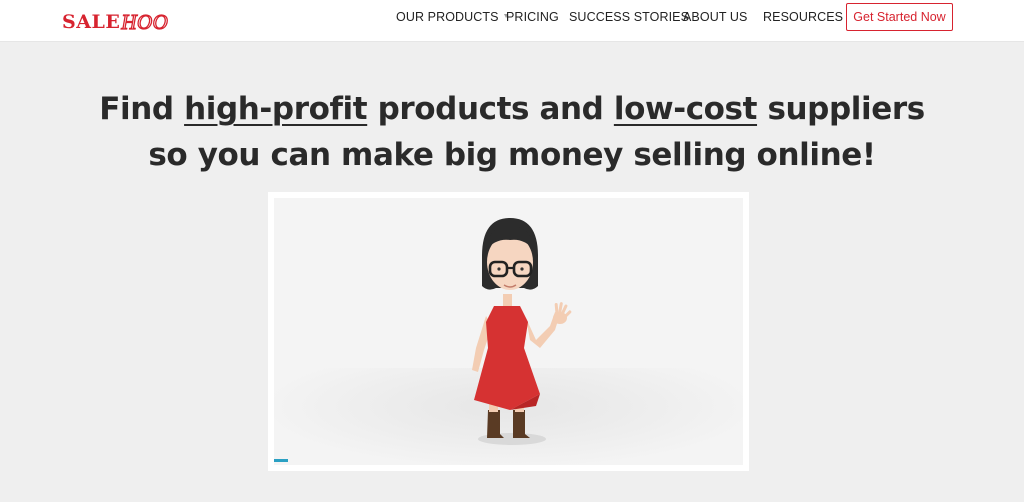  I want to click on nav-success-stories: SUCCESS STORIES, so click(629, 17).